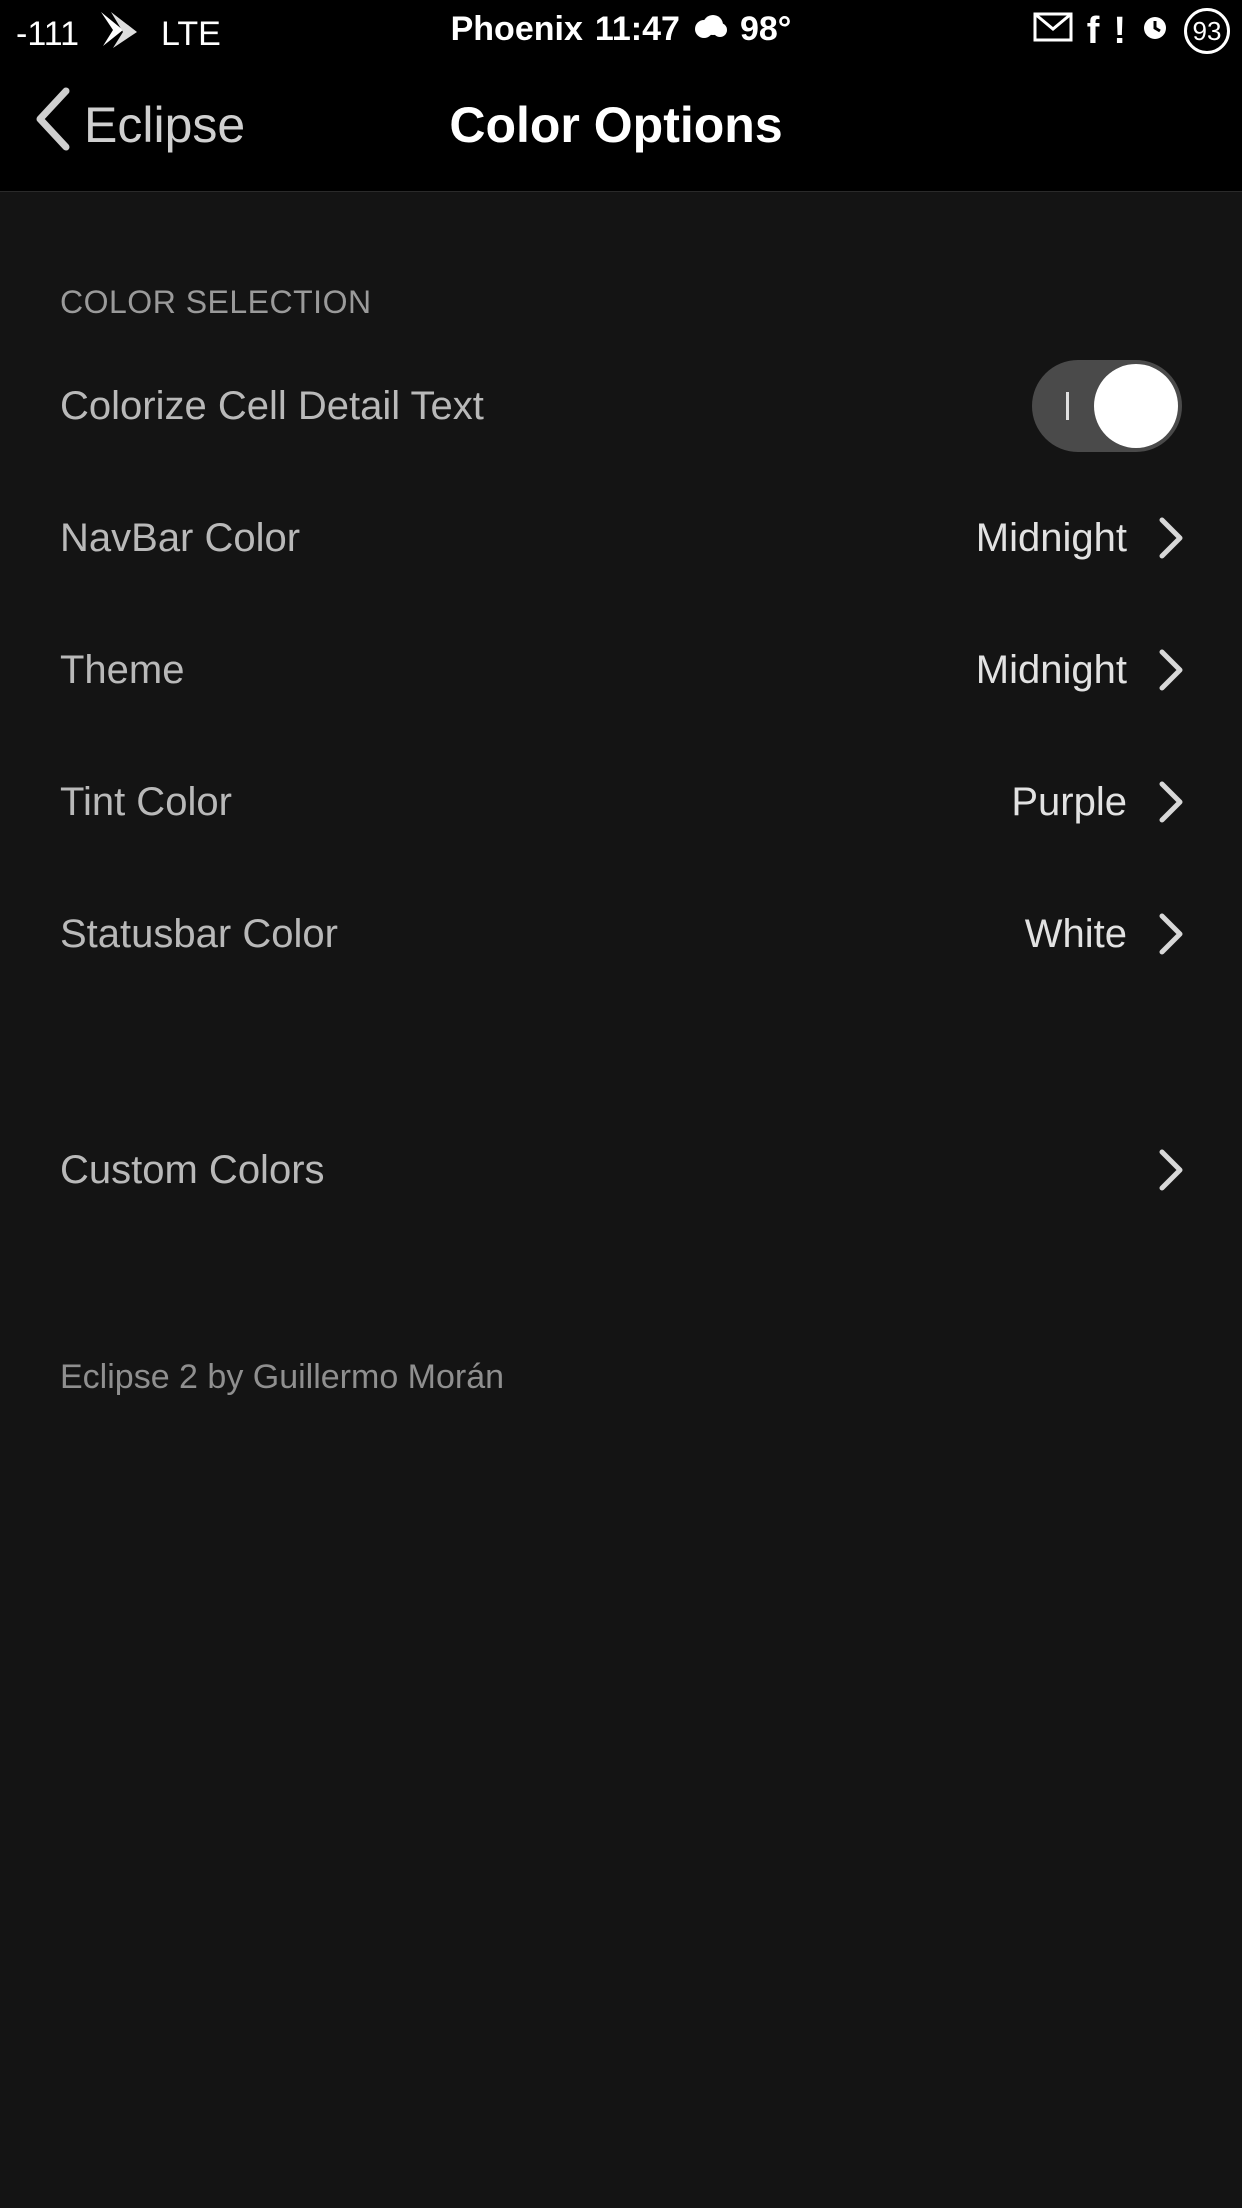 The height and width of the screenshot is (2208, 1242). What do you see at coordinates (1069, 801) in the screenshot?
I see `row-value: Purple` at bounding box center [1069, 801].